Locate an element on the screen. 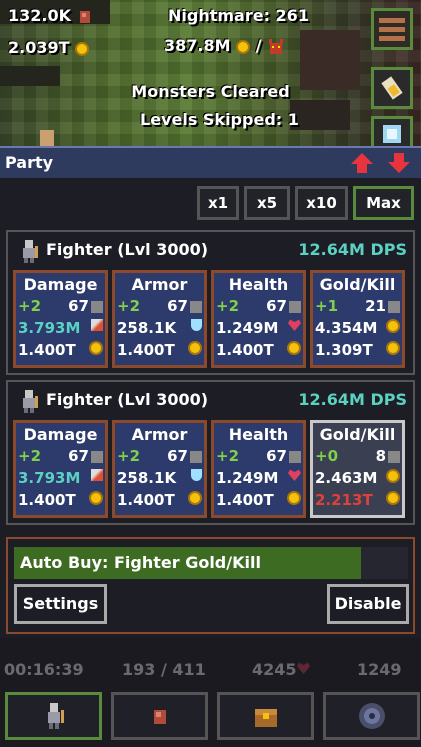 The width and height of the screenshot is (421, 747). hamburger-icon is located at coordinates (392, 29).